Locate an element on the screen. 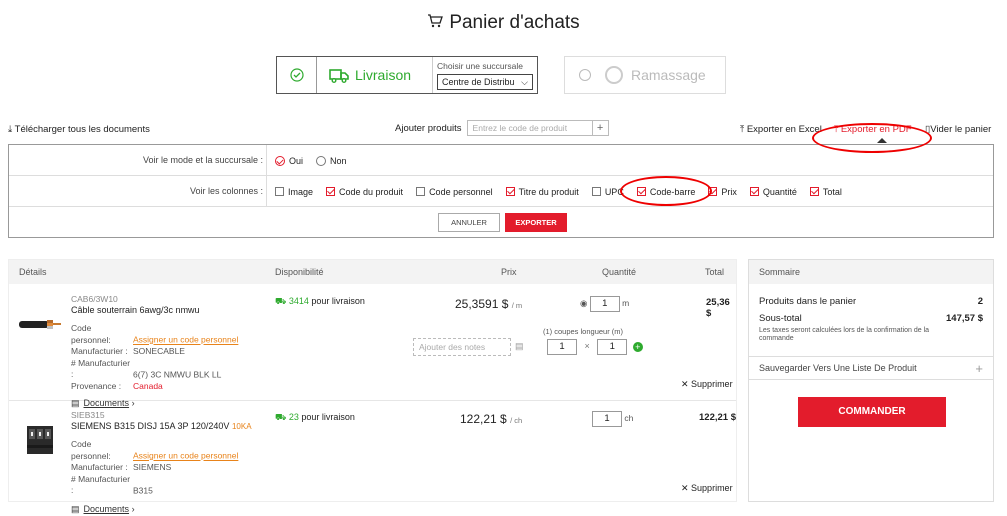  delete-text: Supprimer is located at coordinates (712, 384).